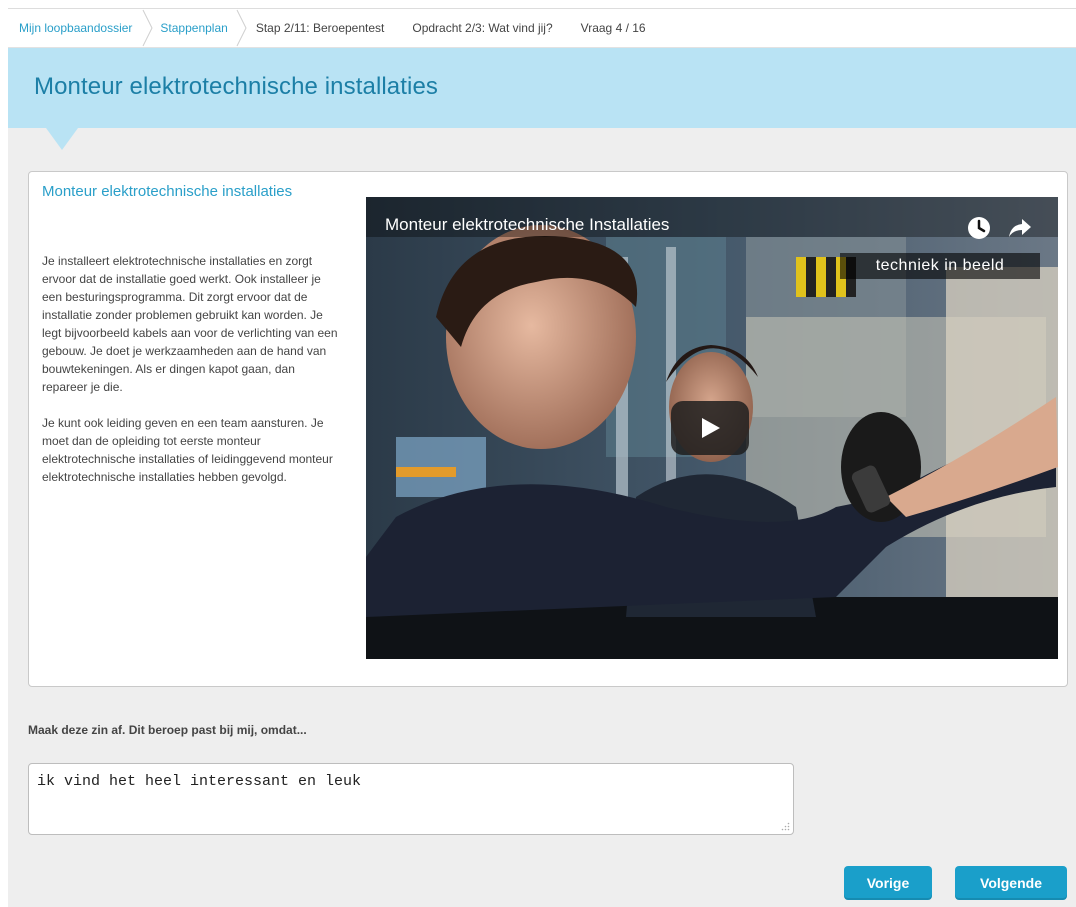  I want to click on answer-text: ik vind het heel interessant en leuk, so click(199, 781).